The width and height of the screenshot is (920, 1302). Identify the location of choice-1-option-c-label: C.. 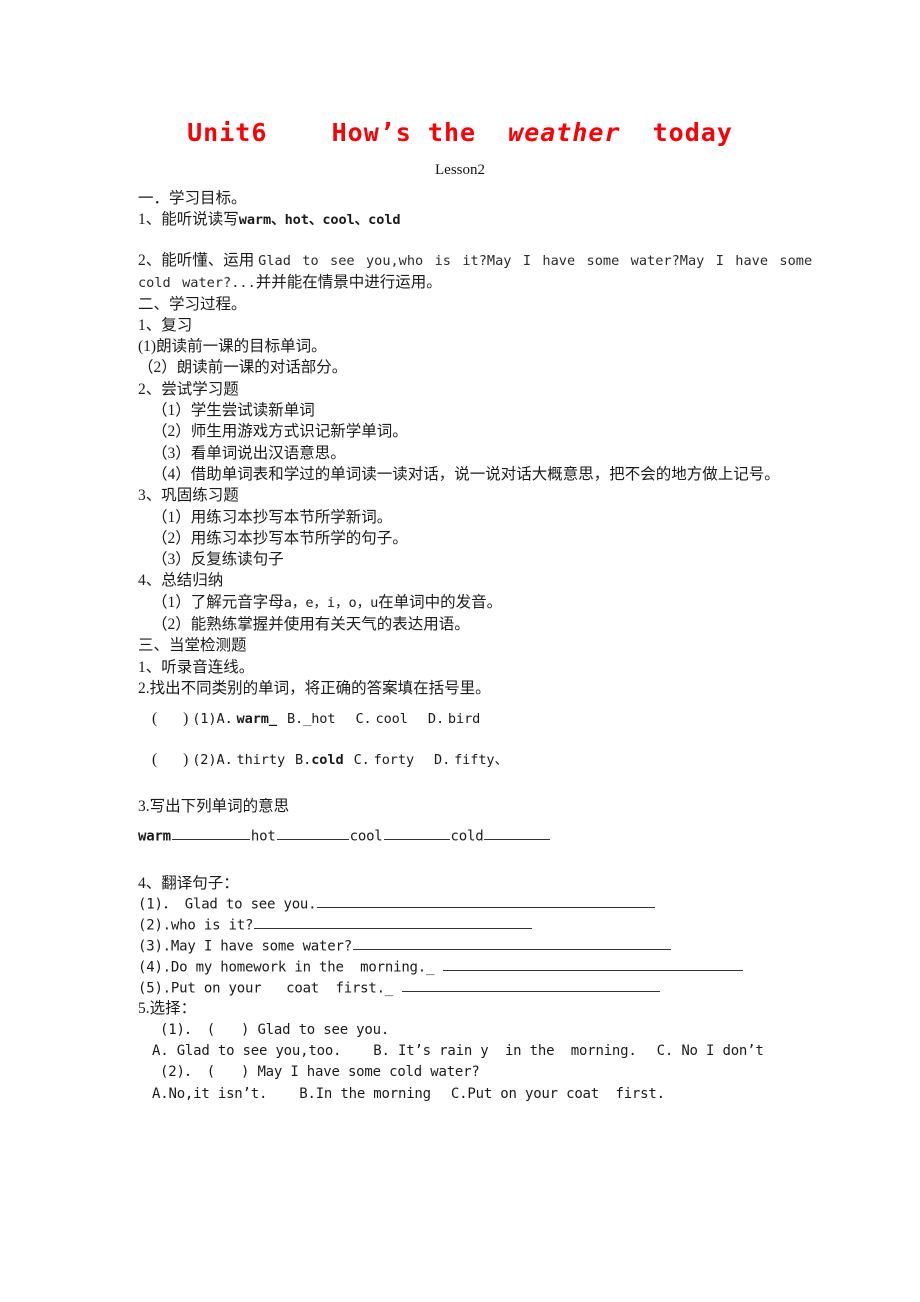
(665, 1051).